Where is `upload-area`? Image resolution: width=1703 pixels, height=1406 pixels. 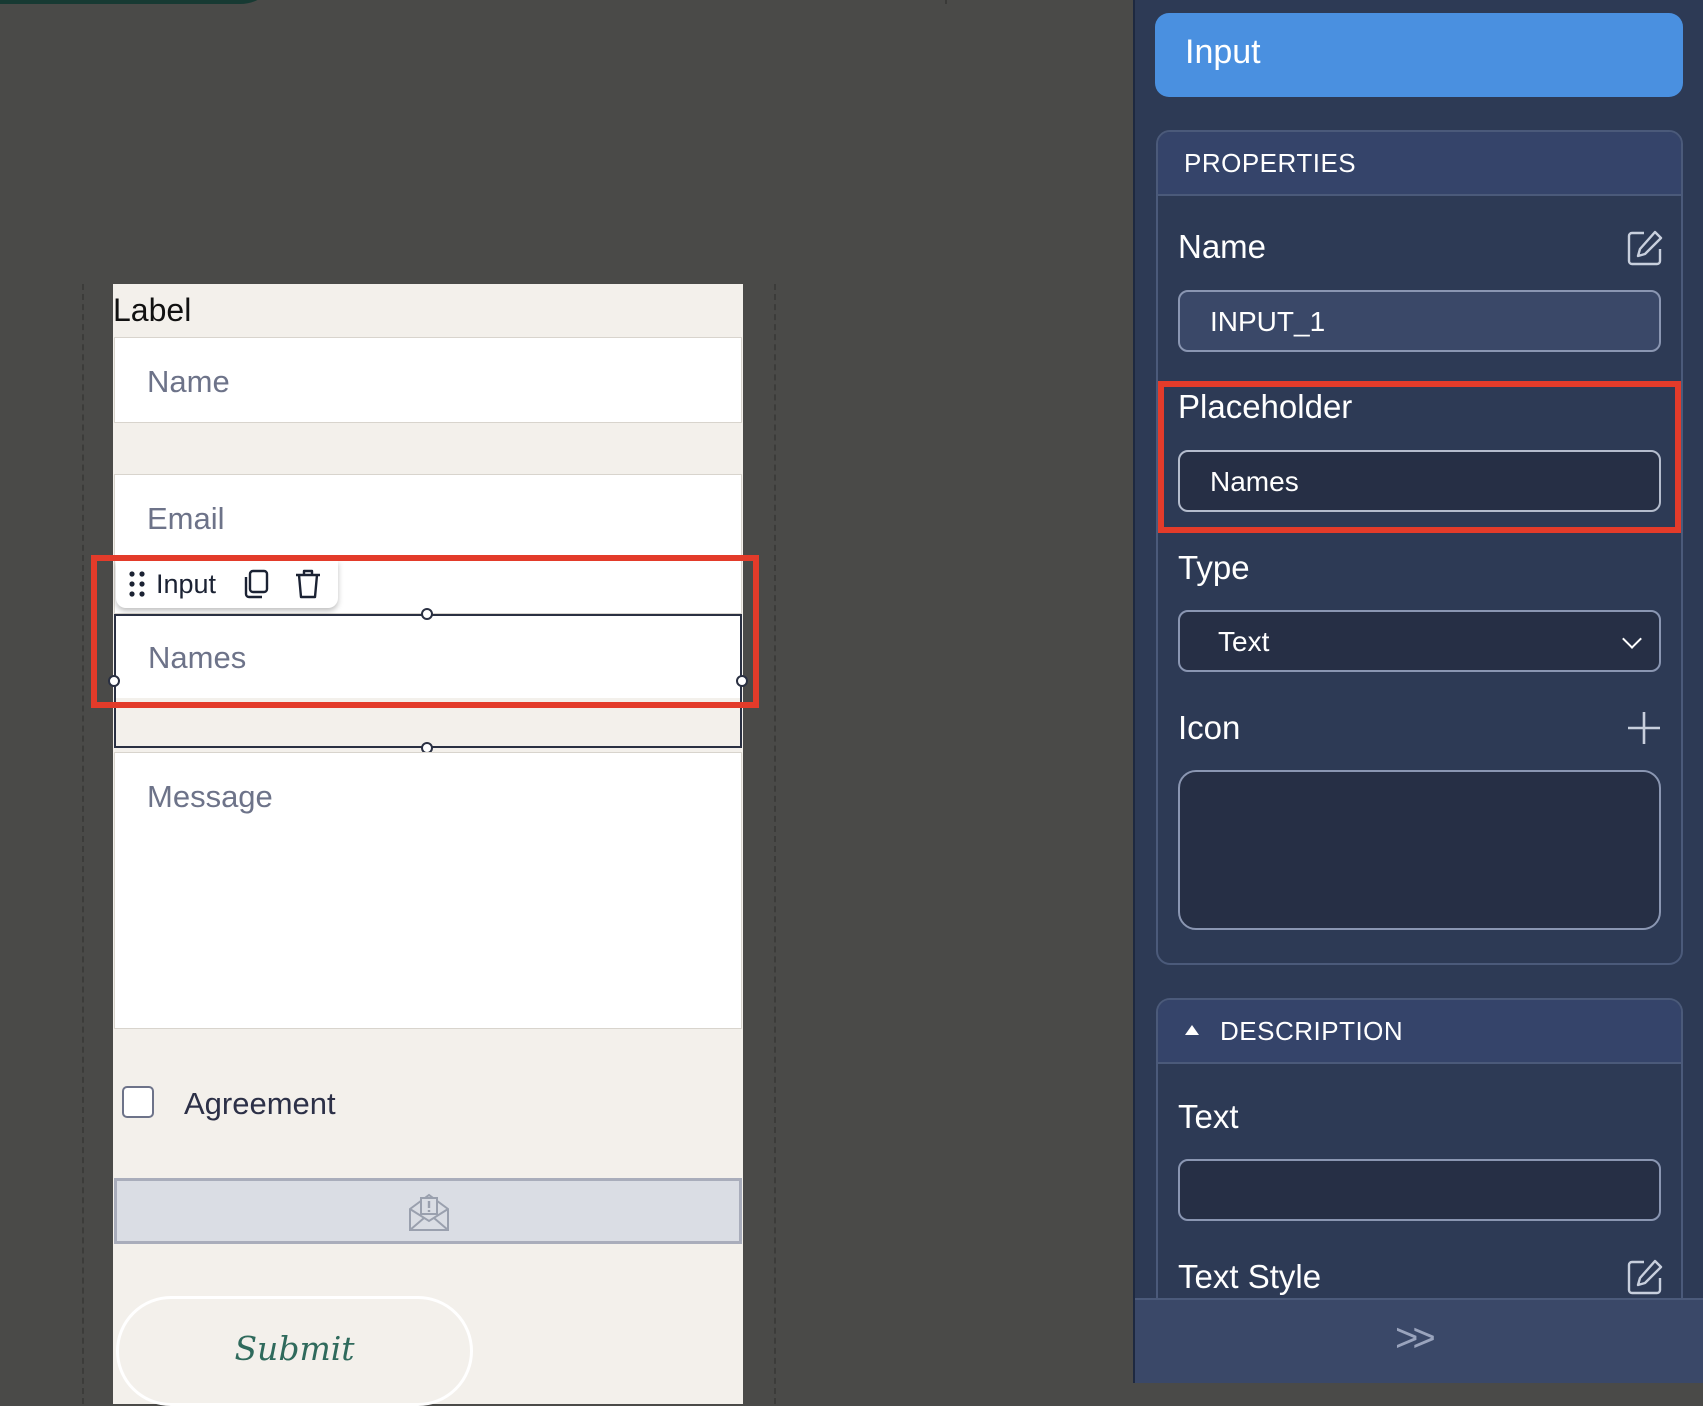 upload-area is located at coordinates (428, 1211).